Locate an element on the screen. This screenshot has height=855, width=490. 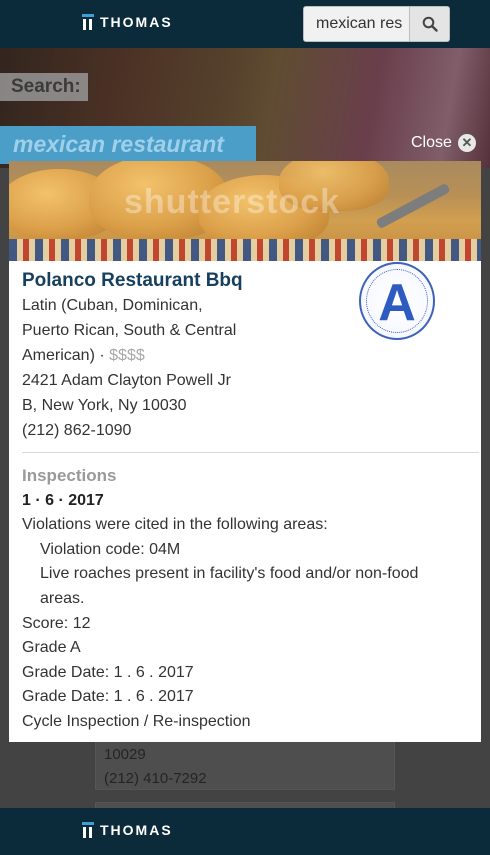
close-icon: ✕ is located at coordinates (466, 143).